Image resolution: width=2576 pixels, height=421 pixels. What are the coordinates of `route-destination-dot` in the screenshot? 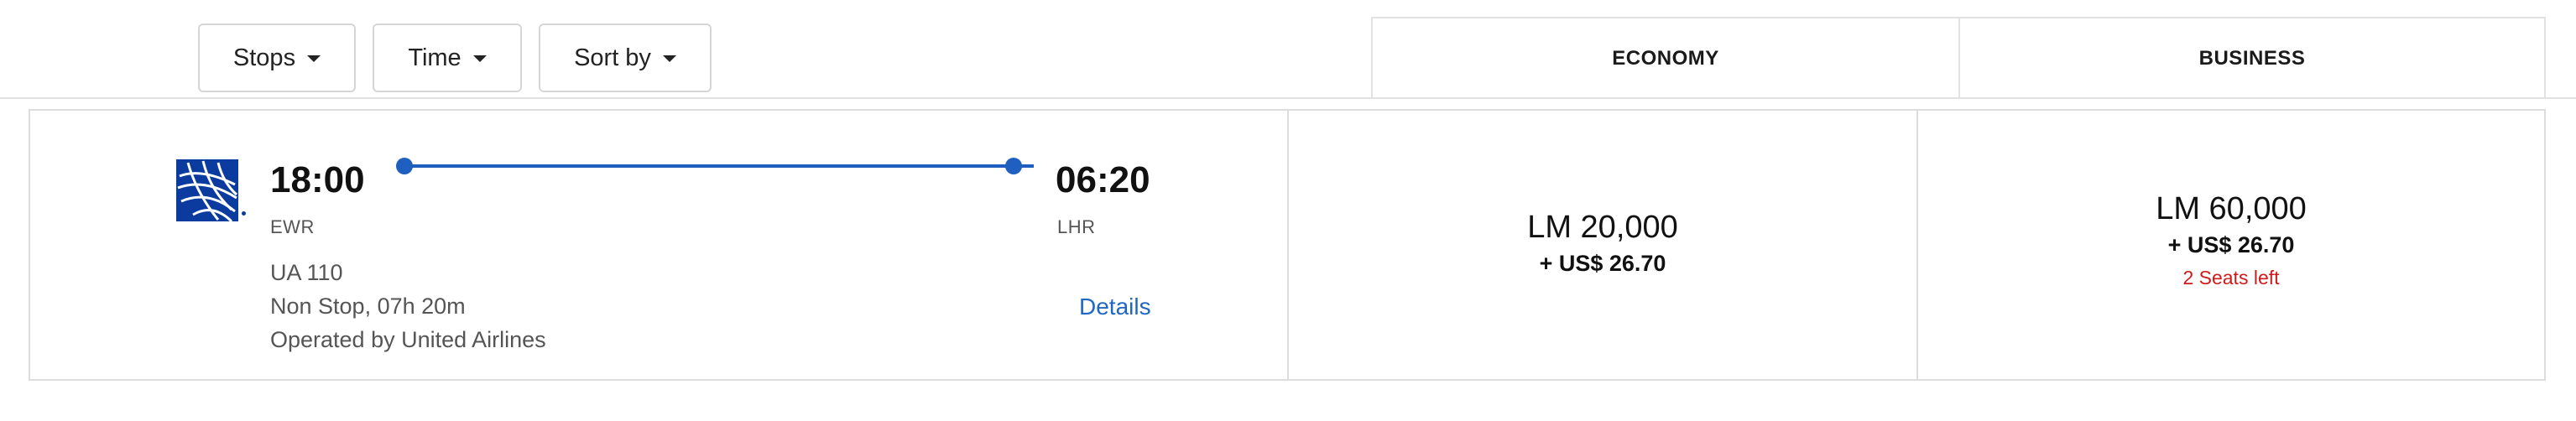 It's located at (1013, 166).